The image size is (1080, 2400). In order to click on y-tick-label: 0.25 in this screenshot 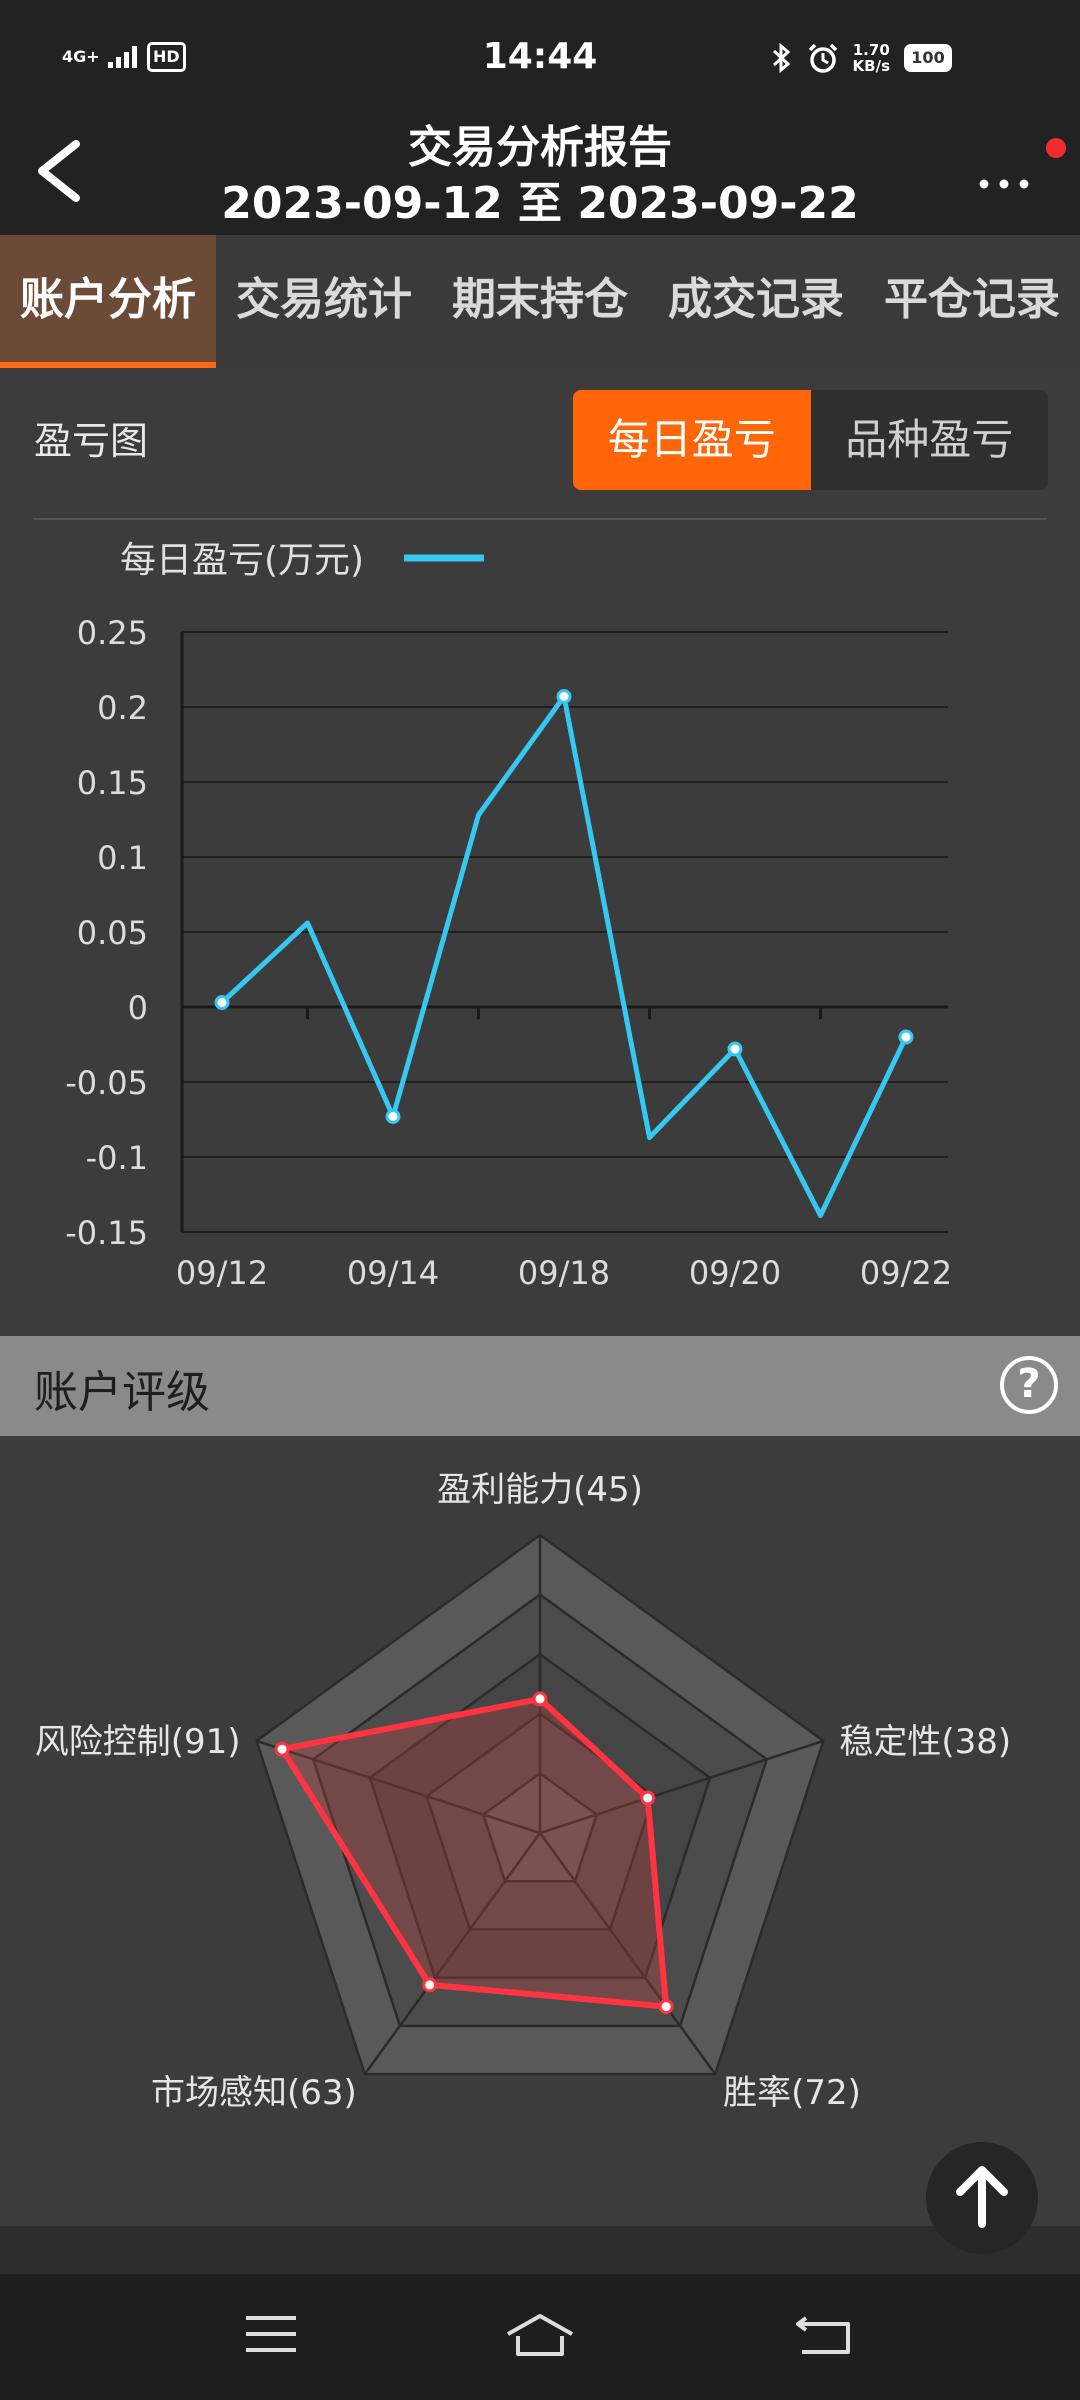, I will do `click(112, 633)`.